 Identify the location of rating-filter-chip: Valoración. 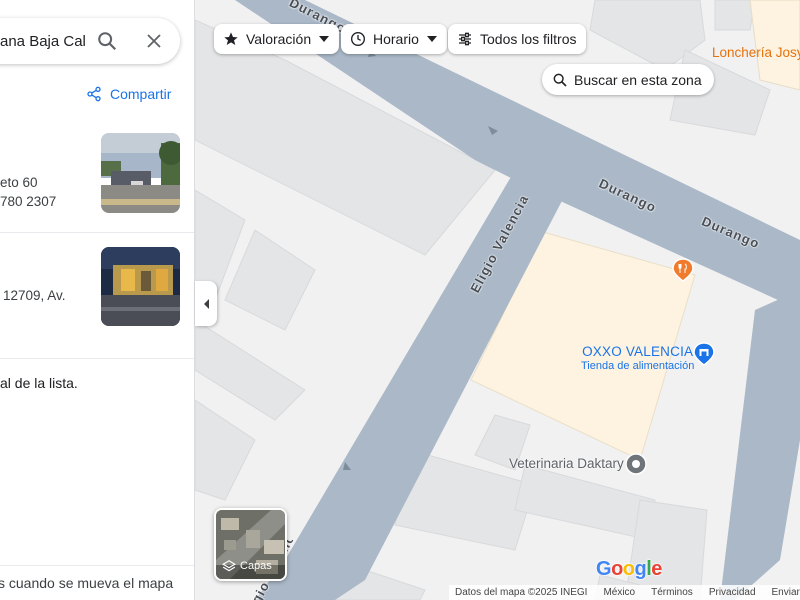
(277, 39).